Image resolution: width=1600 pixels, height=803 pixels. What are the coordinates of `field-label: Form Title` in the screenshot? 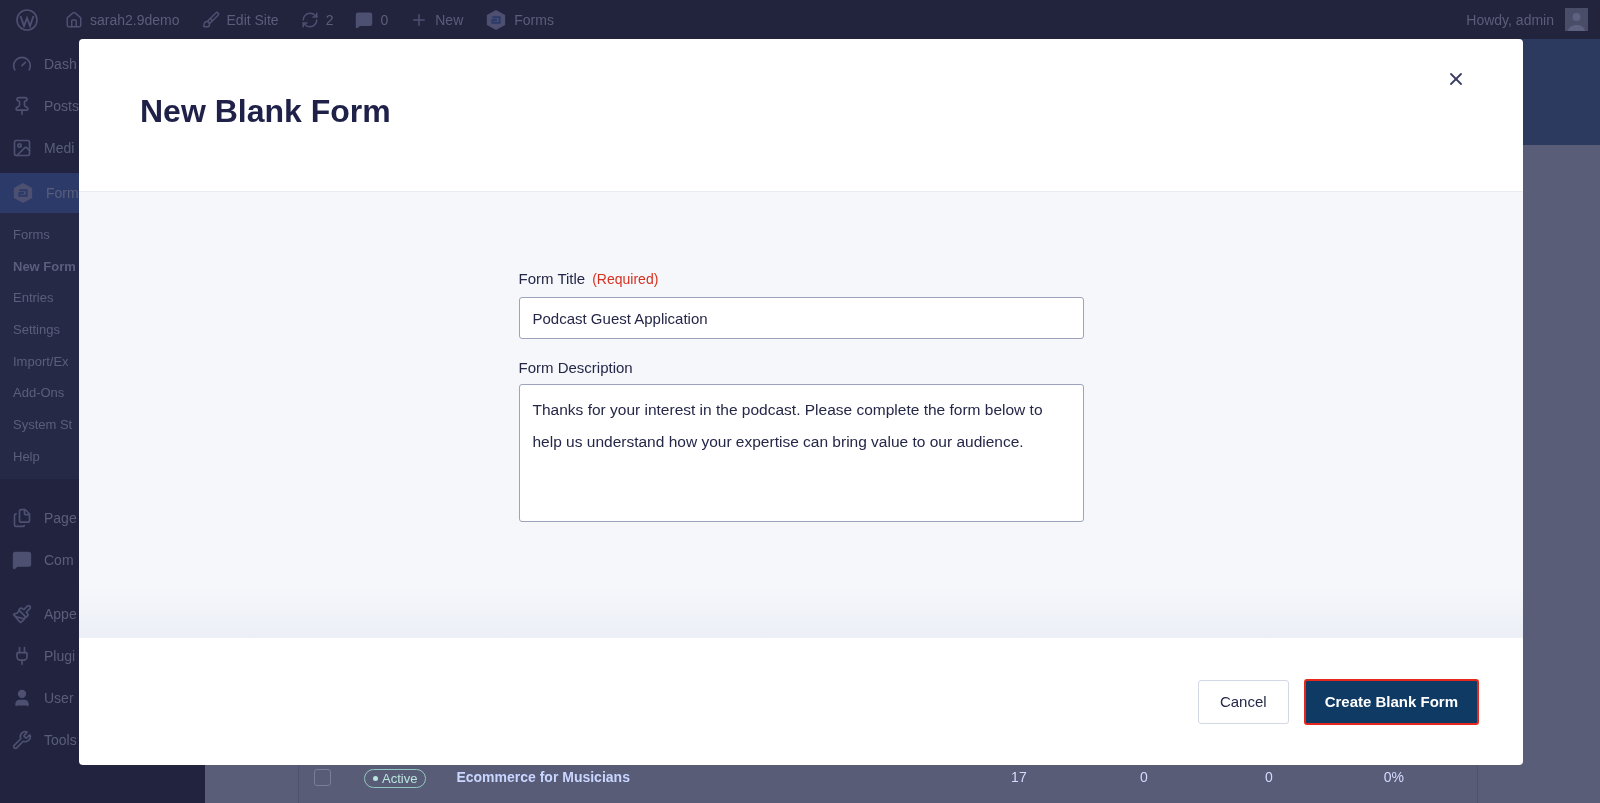 It's located at (552, 278).